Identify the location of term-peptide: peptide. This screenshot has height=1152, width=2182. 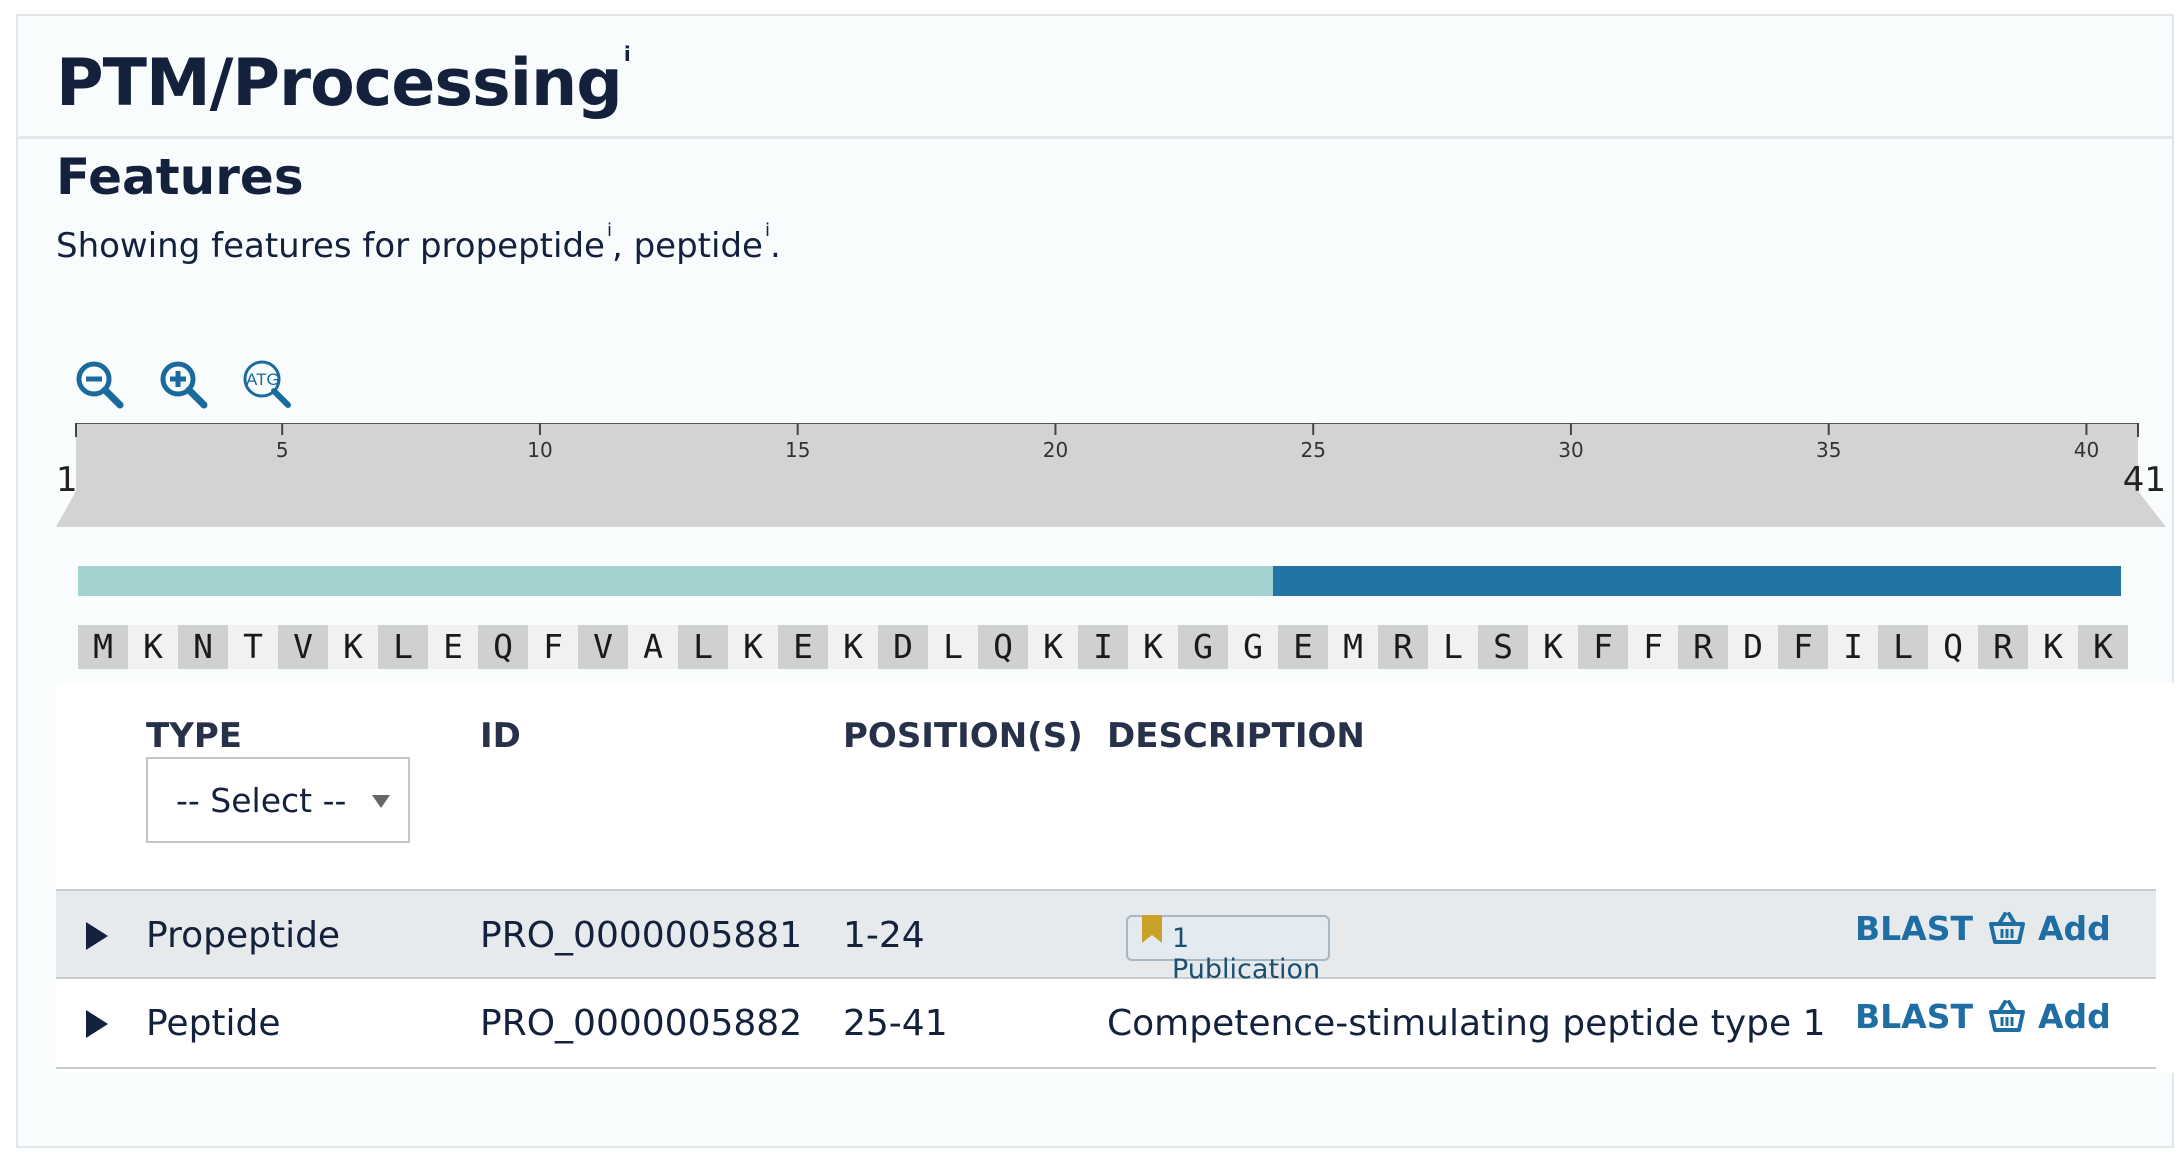
(698, 246).